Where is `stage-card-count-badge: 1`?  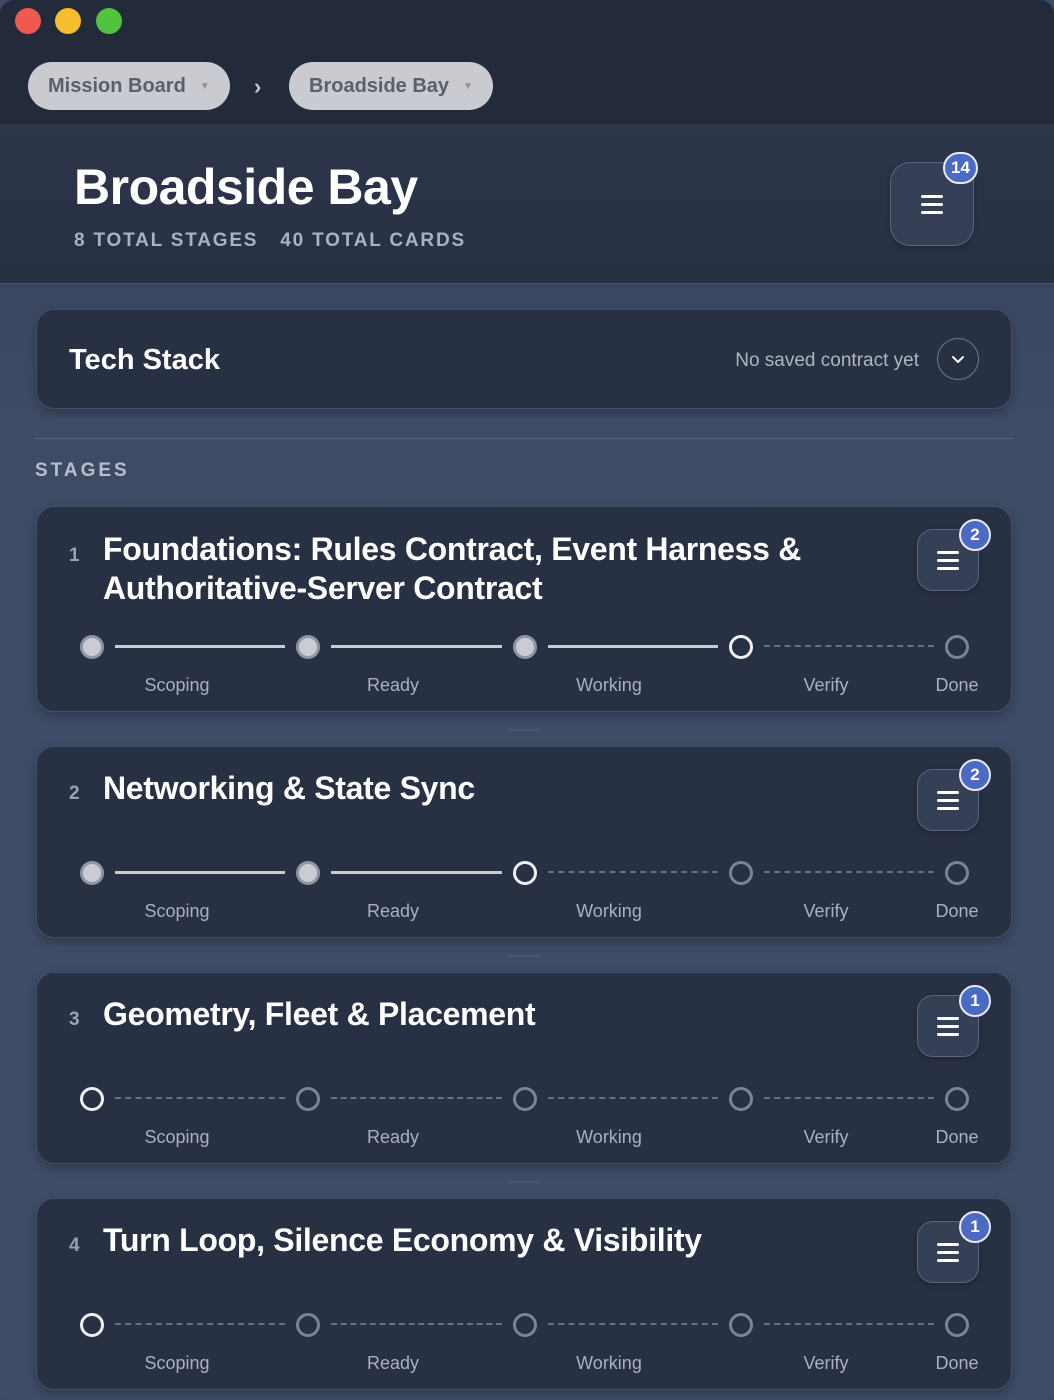 stage-card-count-badge: 1 is located at coordinates (975, 1227).